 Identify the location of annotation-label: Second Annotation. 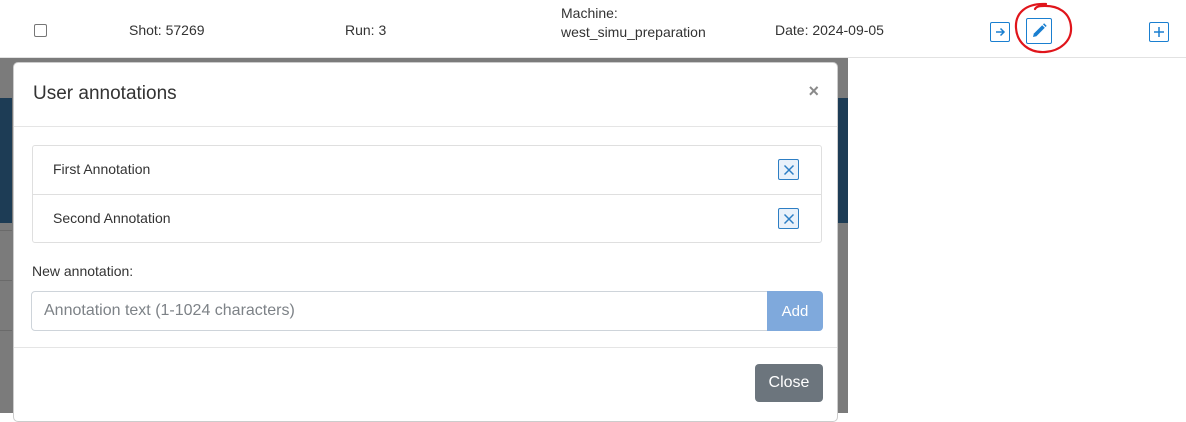
(112, 218).